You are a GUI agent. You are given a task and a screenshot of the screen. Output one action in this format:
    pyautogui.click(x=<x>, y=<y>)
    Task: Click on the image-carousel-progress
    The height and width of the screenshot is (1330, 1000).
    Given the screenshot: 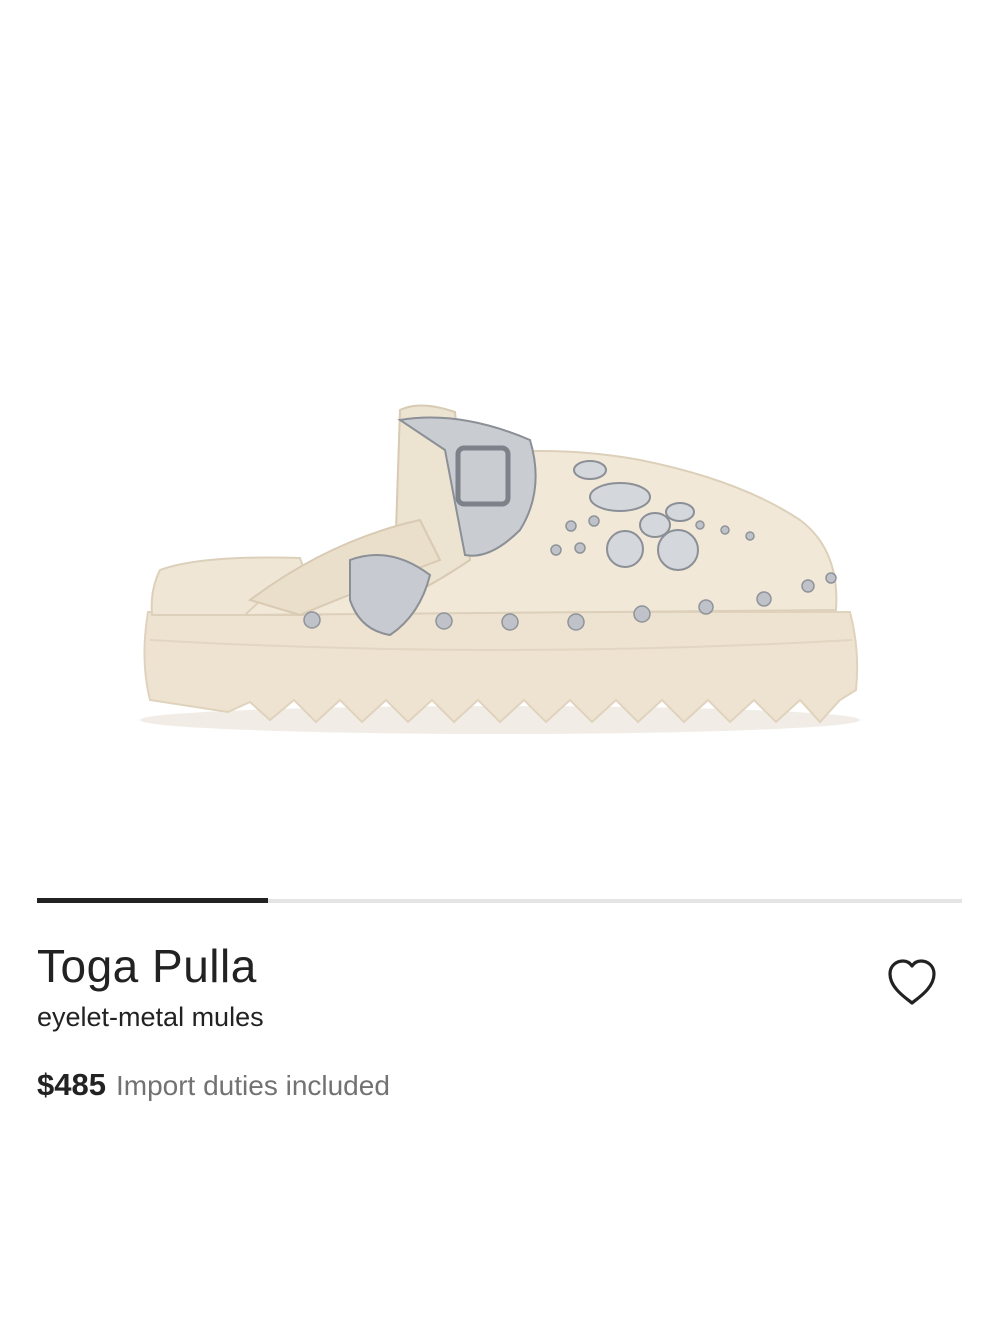 What is the action you would take?
    pyautogui.click(x=499, y=900)
    